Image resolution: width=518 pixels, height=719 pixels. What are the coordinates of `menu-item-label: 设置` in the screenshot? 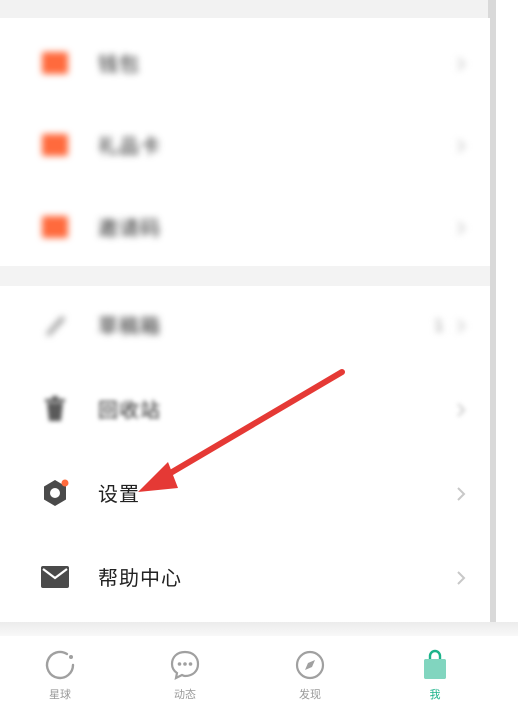 It's located at (119, 494).